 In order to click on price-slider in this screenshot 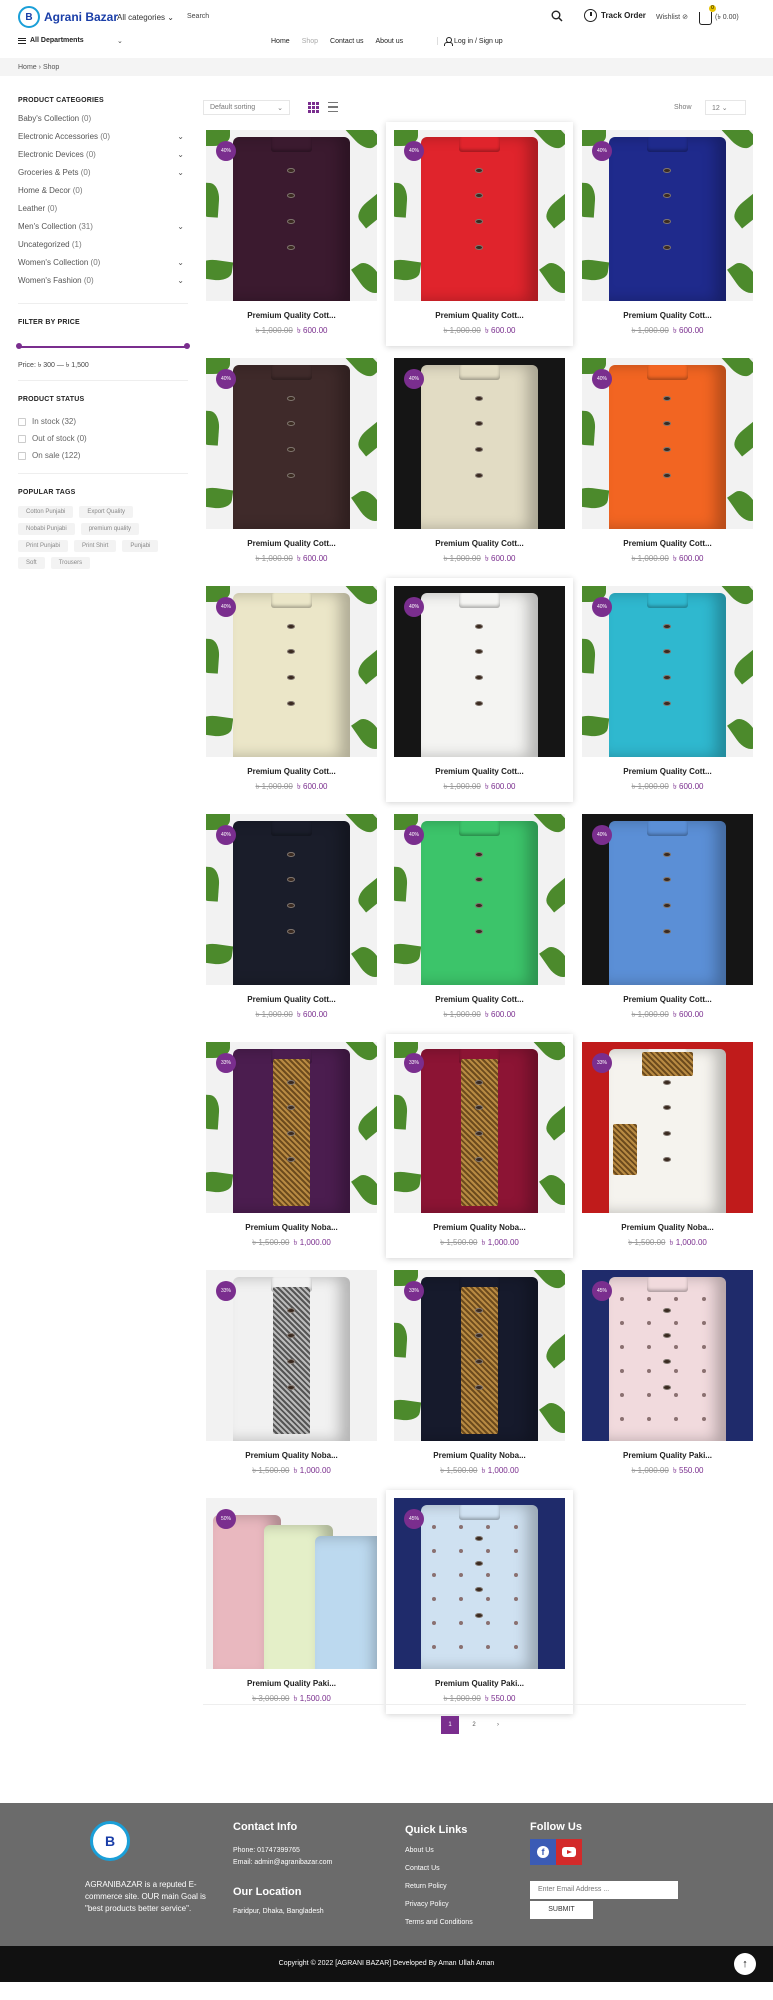, I will do `click(103, 346)`.